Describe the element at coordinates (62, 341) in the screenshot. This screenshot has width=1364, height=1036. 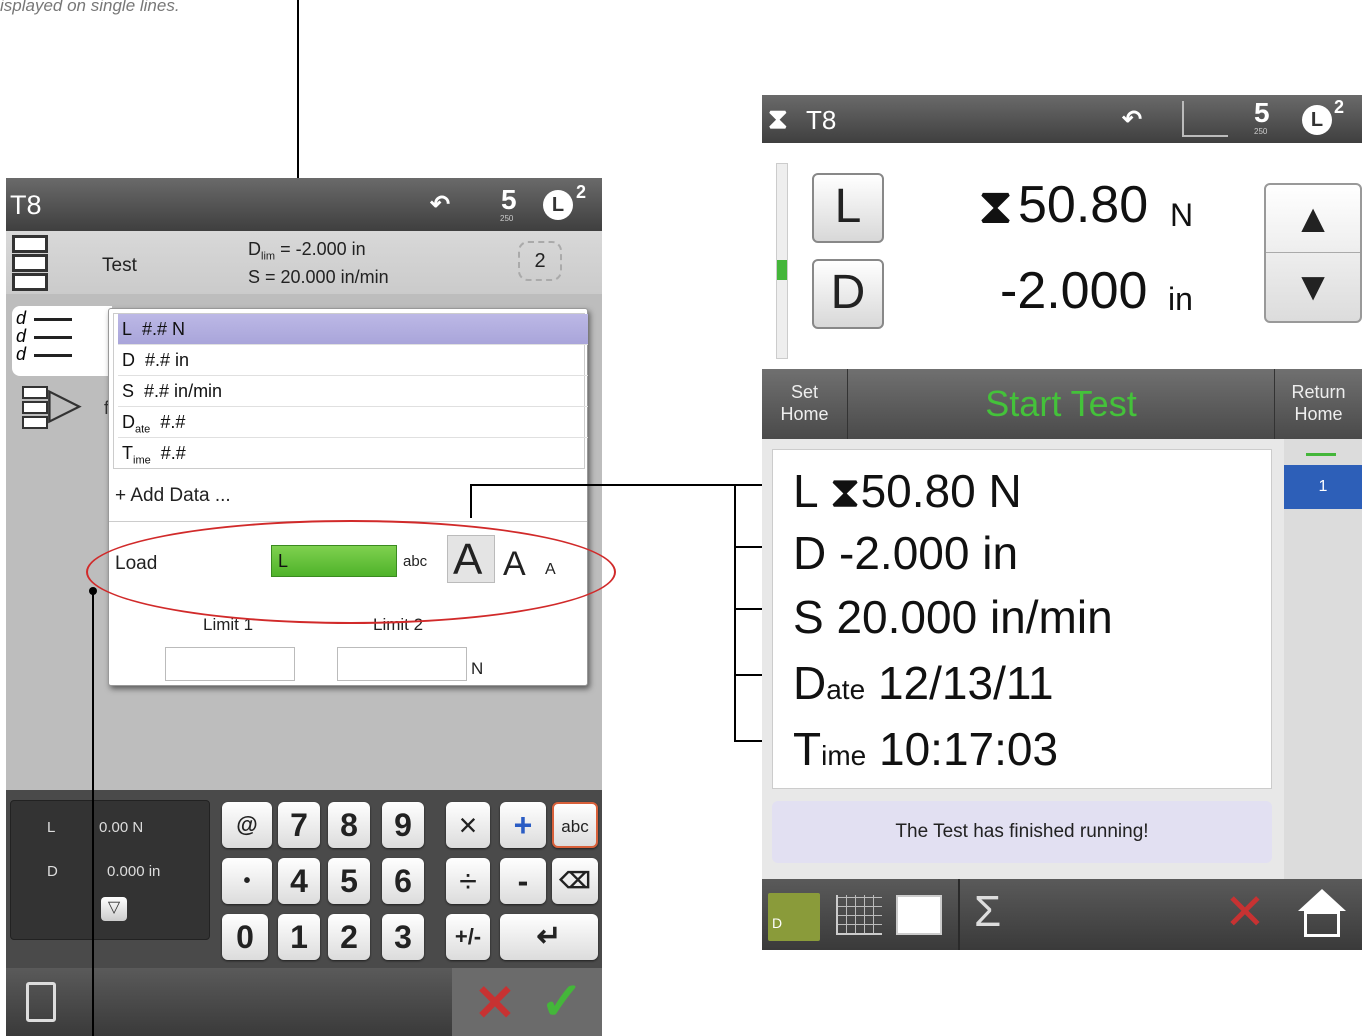
I see `tab-data-display: d d d` at that location.